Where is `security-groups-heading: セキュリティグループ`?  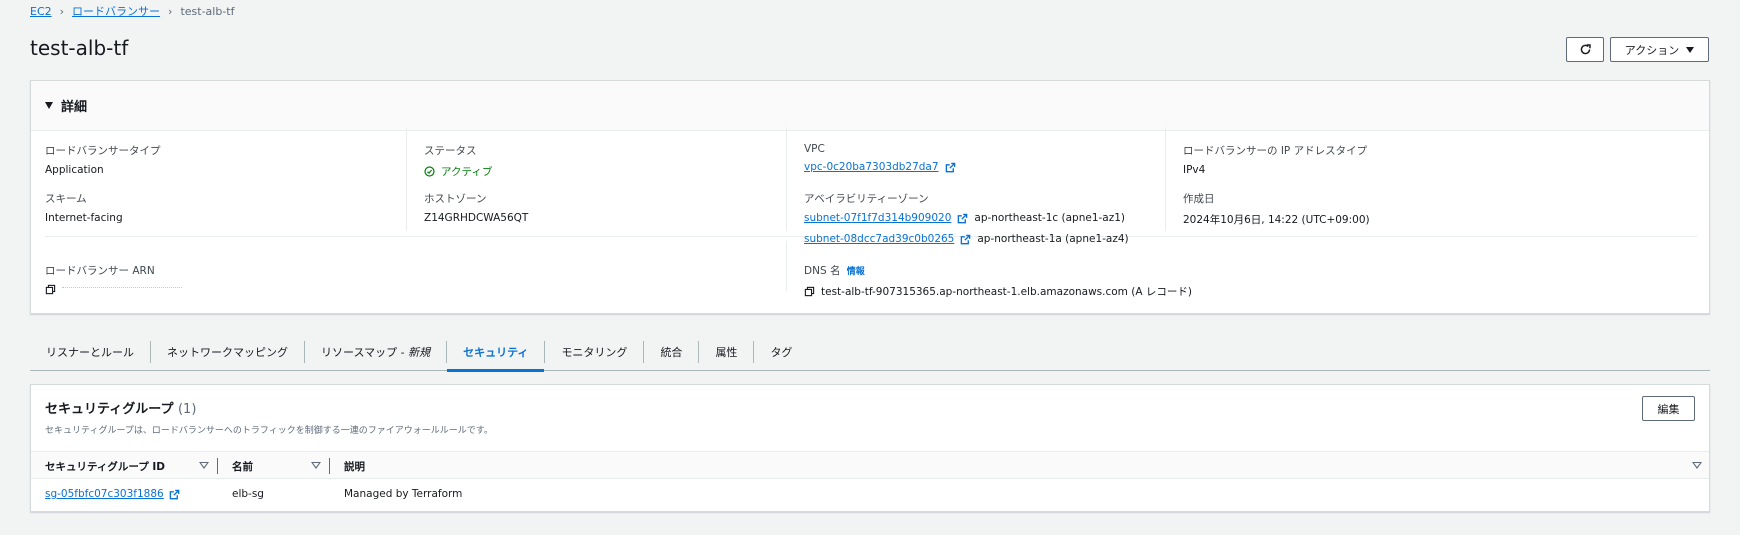 security-groups-heading: セキュリティグループ is located at coordinates (109, 409).